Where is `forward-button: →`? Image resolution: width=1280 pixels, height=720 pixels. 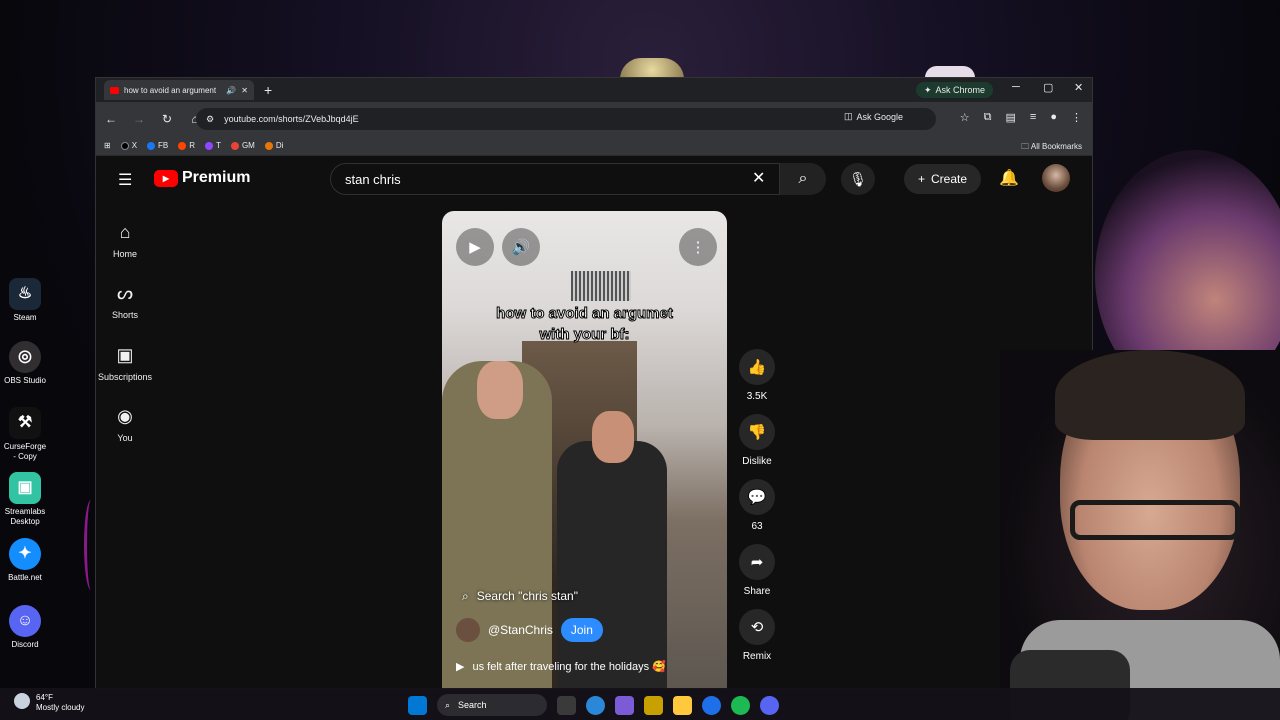 forward-button: → is located at coordinates (139, 119).